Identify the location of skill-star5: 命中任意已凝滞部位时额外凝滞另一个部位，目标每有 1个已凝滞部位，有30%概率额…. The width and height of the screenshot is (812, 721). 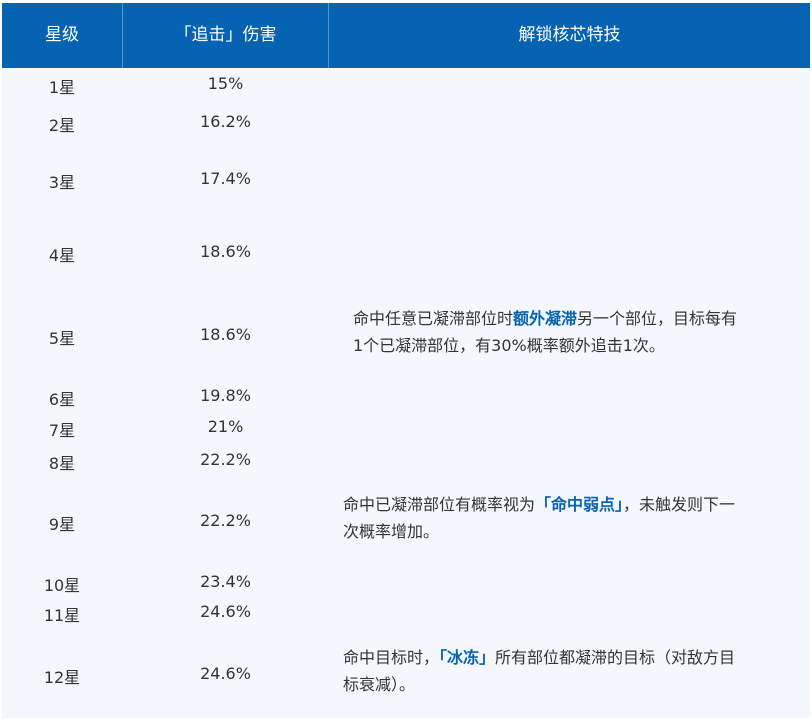
(545, 332).